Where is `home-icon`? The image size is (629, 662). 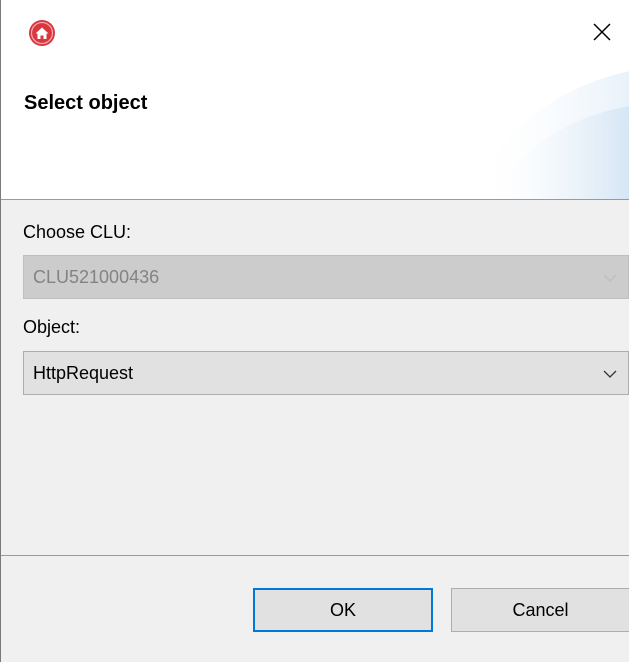 home-icon is located at coordinates (42, 33).